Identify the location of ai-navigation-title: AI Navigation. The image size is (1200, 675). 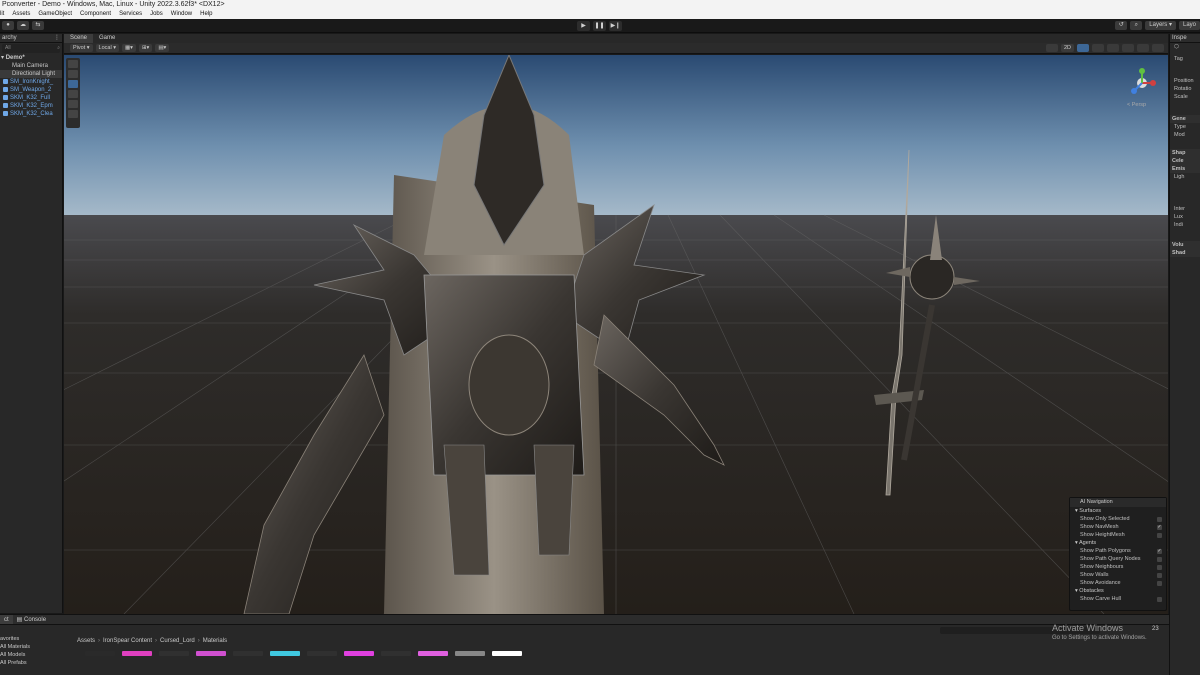
(1118, 502).